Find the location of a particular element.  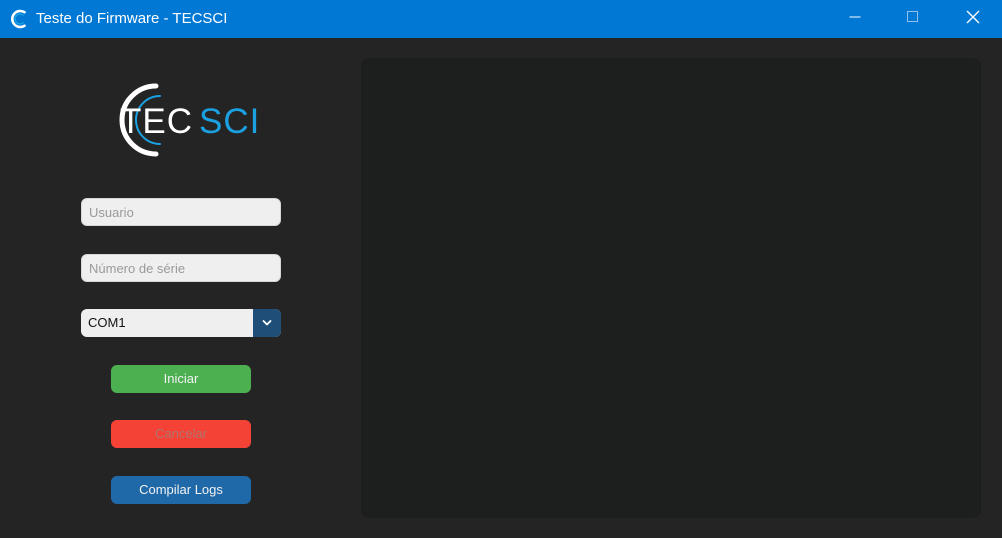

logo-text-sci: SCI is located at coordinates (229, 121).